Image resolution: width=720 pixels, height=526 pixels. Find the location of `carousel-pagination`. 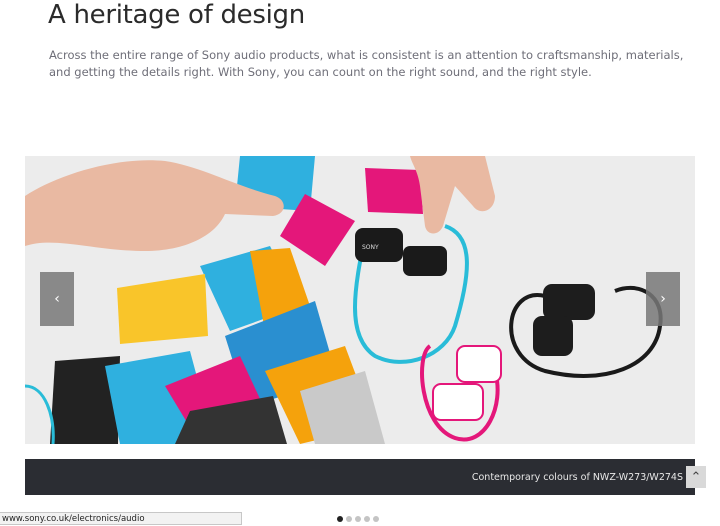

carousel-pagination is located at coordinates (358, 519).